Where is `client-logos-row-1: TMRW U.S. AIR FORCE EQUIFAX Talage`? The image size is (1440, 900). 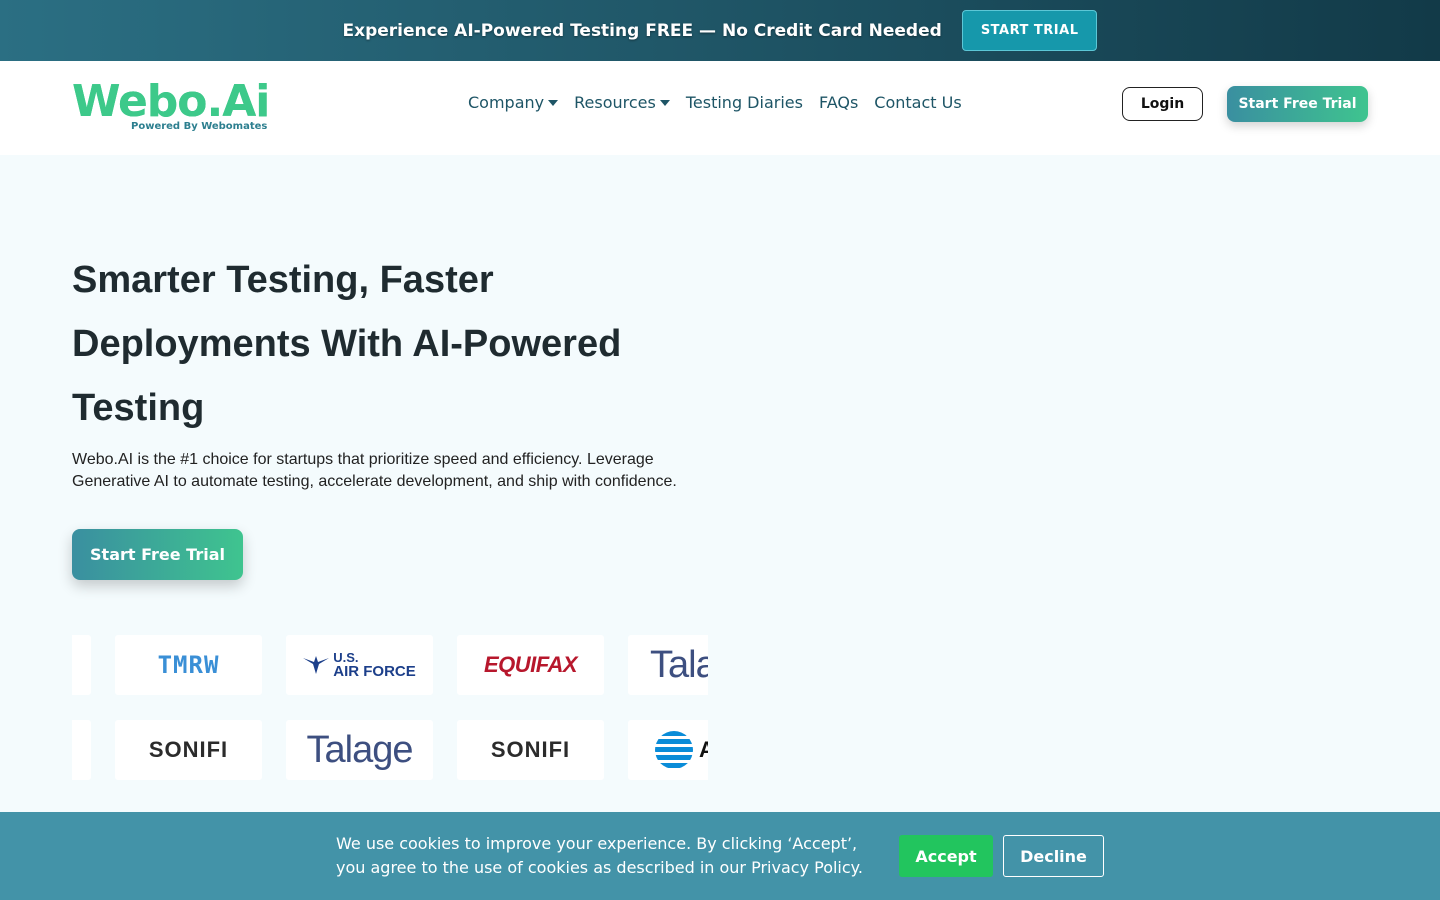
client-logos-row-1: TMRW U.S. AIR FORCE EQUIFAX Talage is located at coordinates (390, 665).